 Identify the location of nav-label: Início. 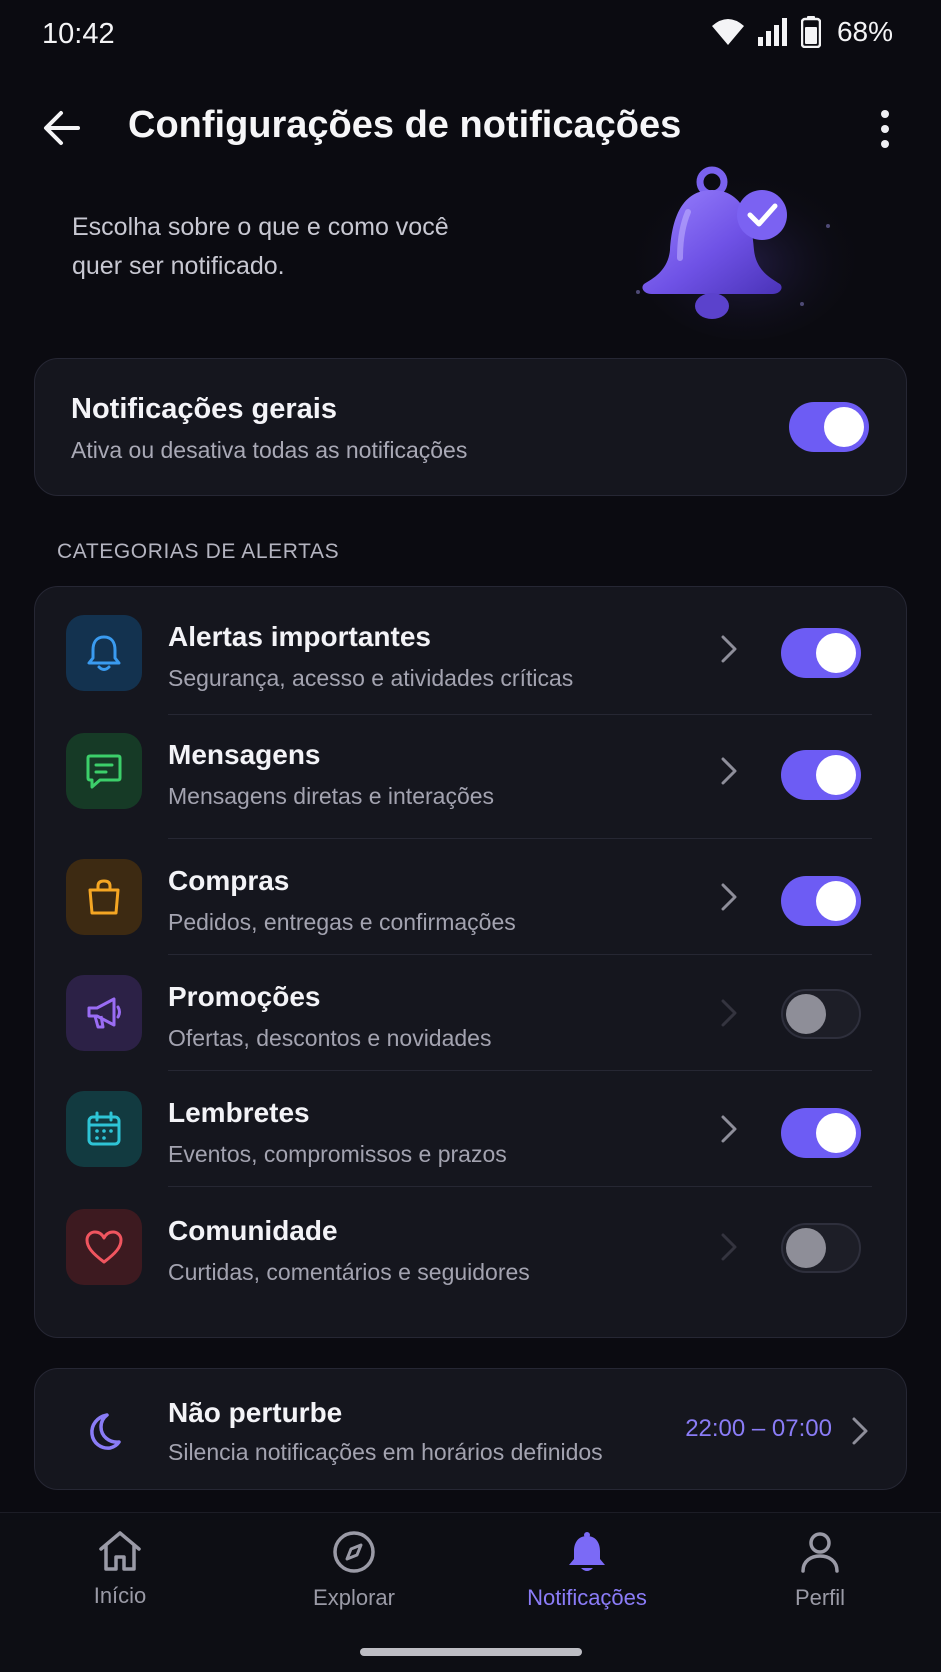
(120, 1595).